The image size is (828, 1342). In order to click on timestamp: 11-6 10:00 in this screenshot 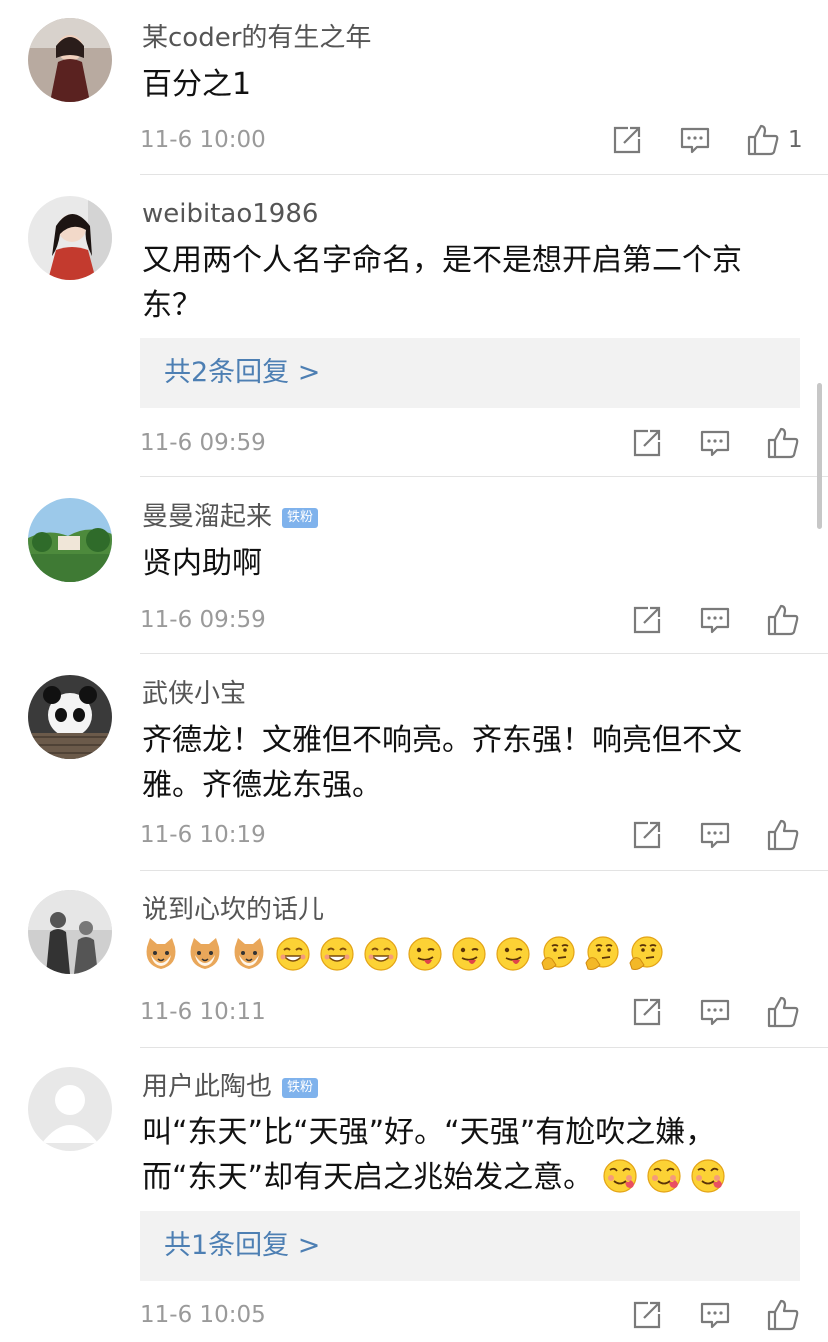, I will do `click(203, 140)`.